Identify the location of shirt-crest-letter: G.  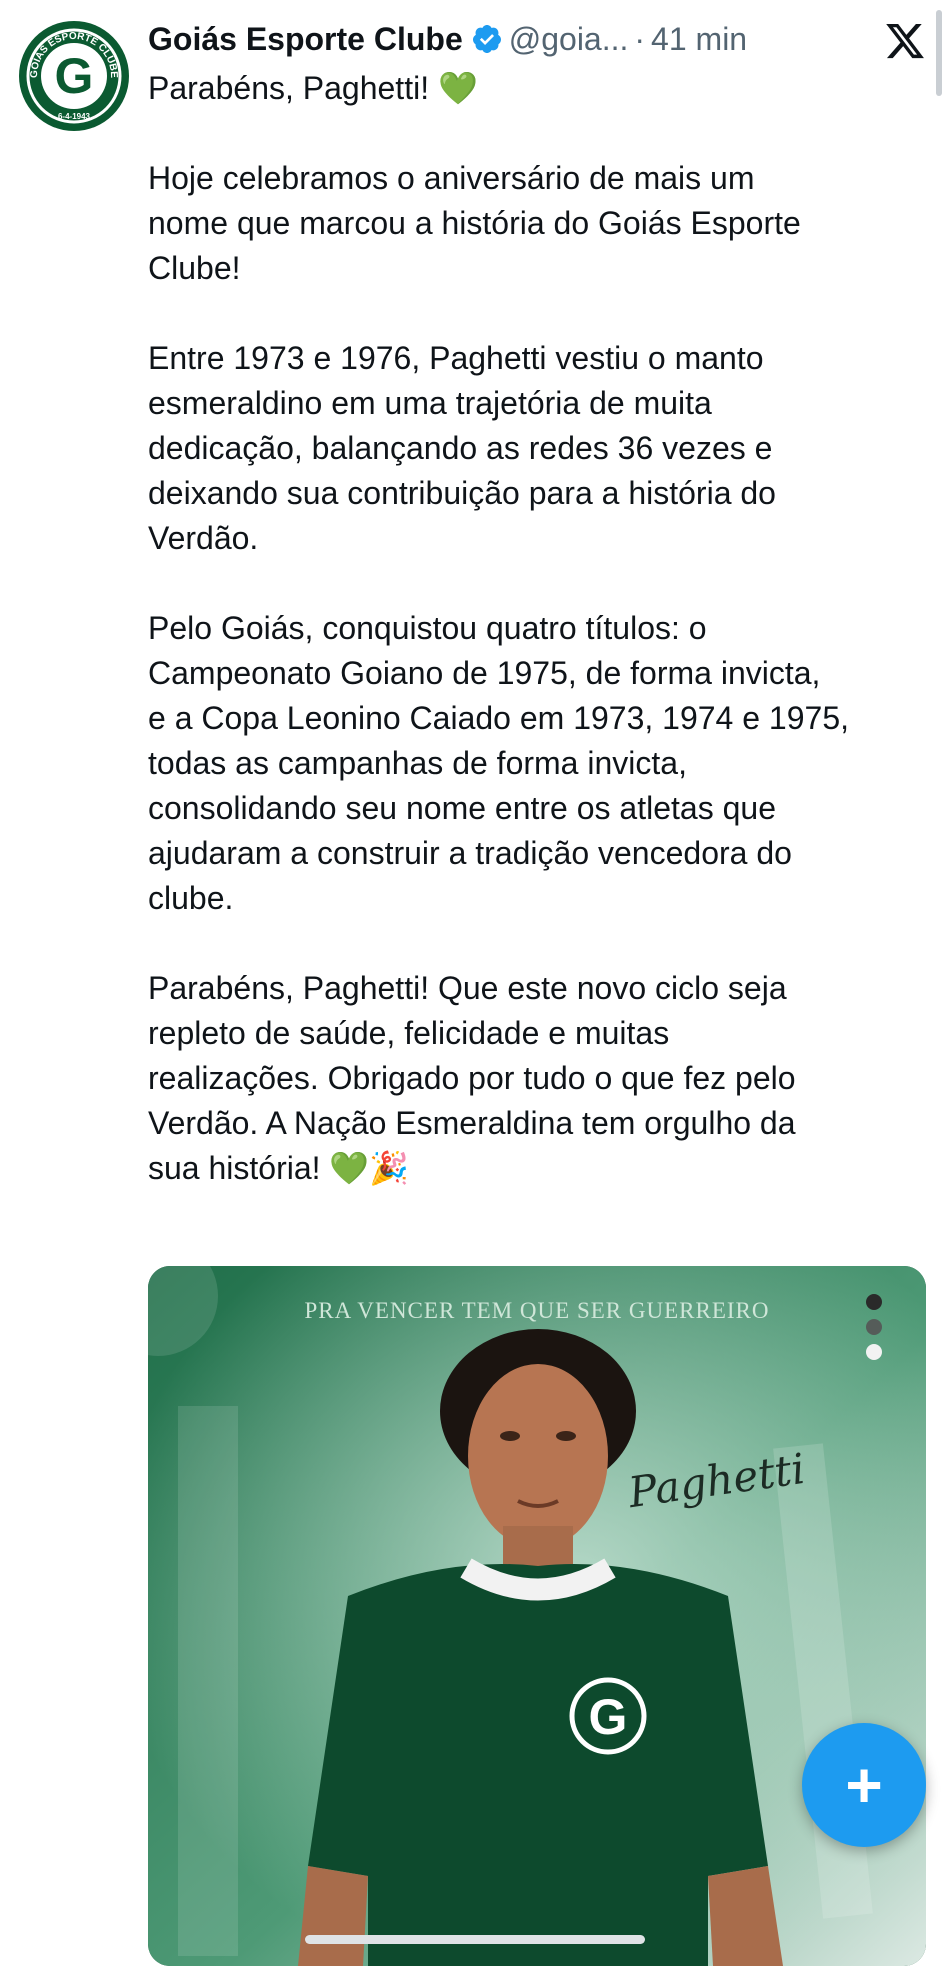
(608, 1717).